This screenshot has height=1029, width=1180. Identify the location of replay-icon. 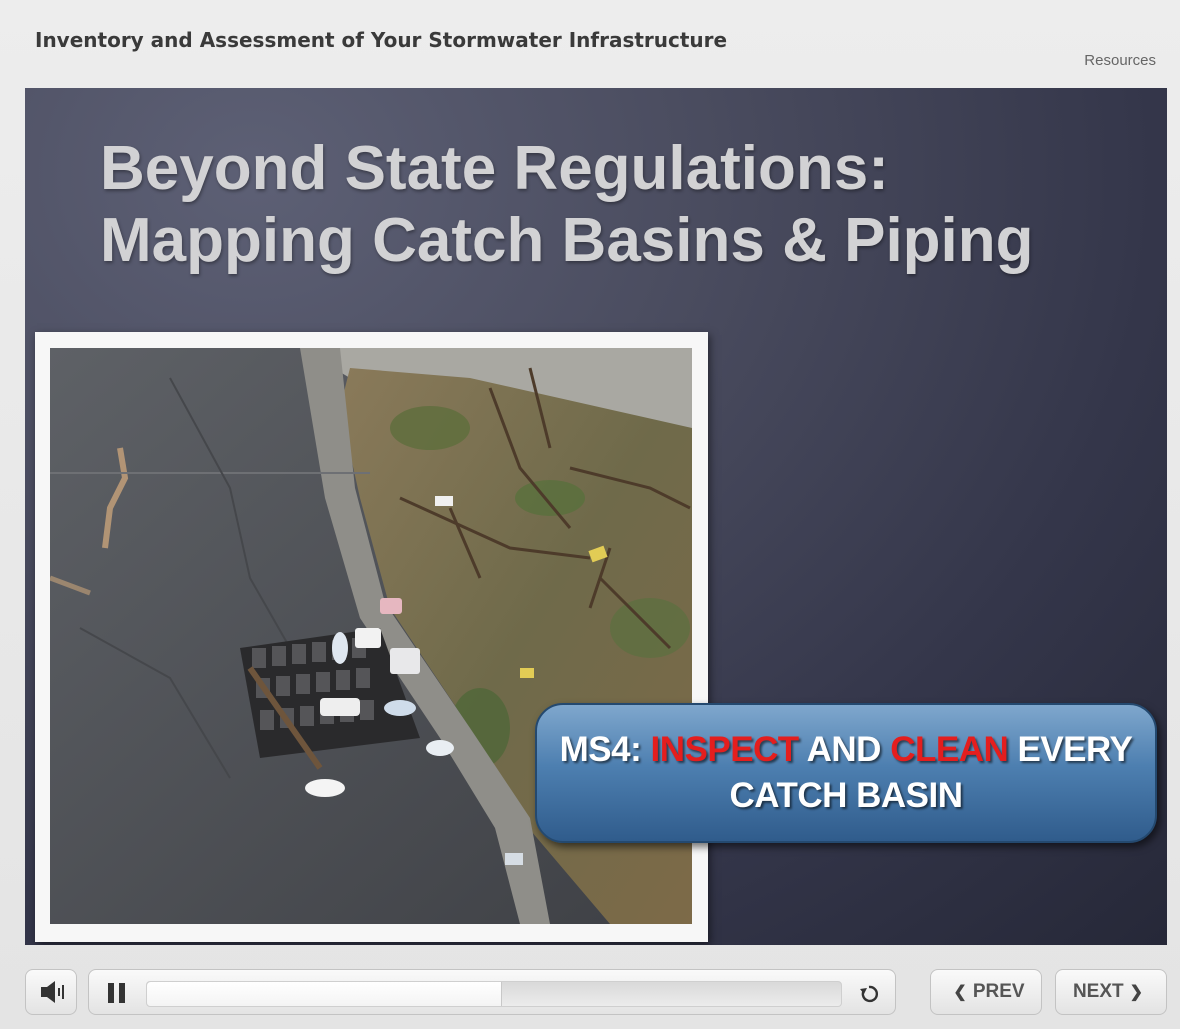
(869, 994).